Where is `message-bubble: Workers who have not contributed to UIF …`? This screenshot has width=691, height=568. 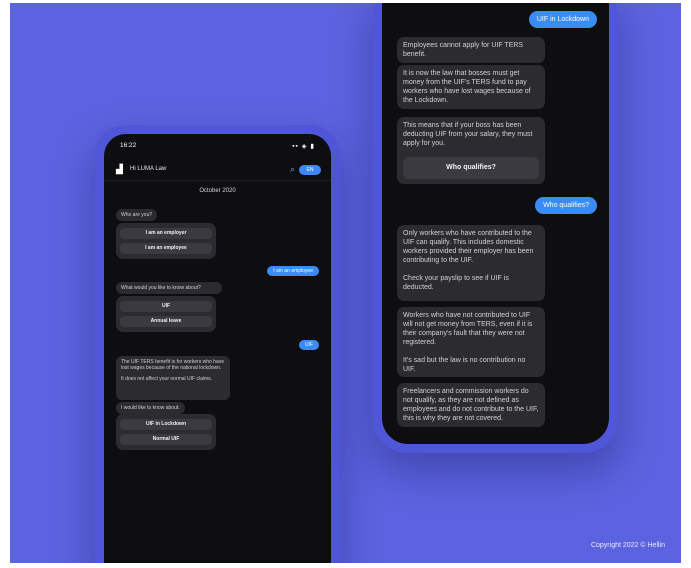
message-bubble: Workers who have not contributed to UIF … is located at coordinates (471, 342).